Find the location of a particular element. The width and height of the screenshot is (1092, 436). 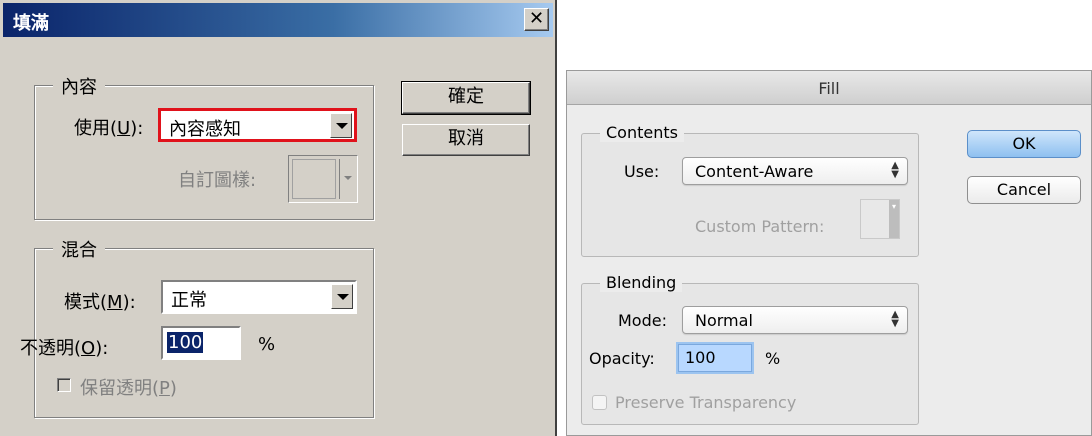

contents-group-label: Contents is located at coordinates (642, 132).